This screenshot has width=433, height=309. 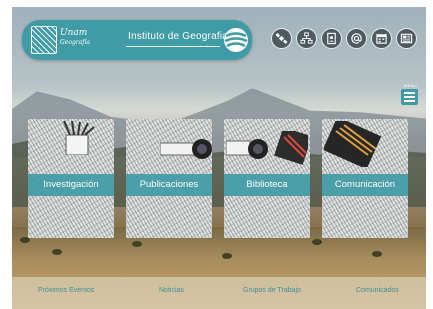 What do you see at coordinates (331, 38) in the screenshot?
I see `contacts-book-icon` at bounding box center [331, 38].